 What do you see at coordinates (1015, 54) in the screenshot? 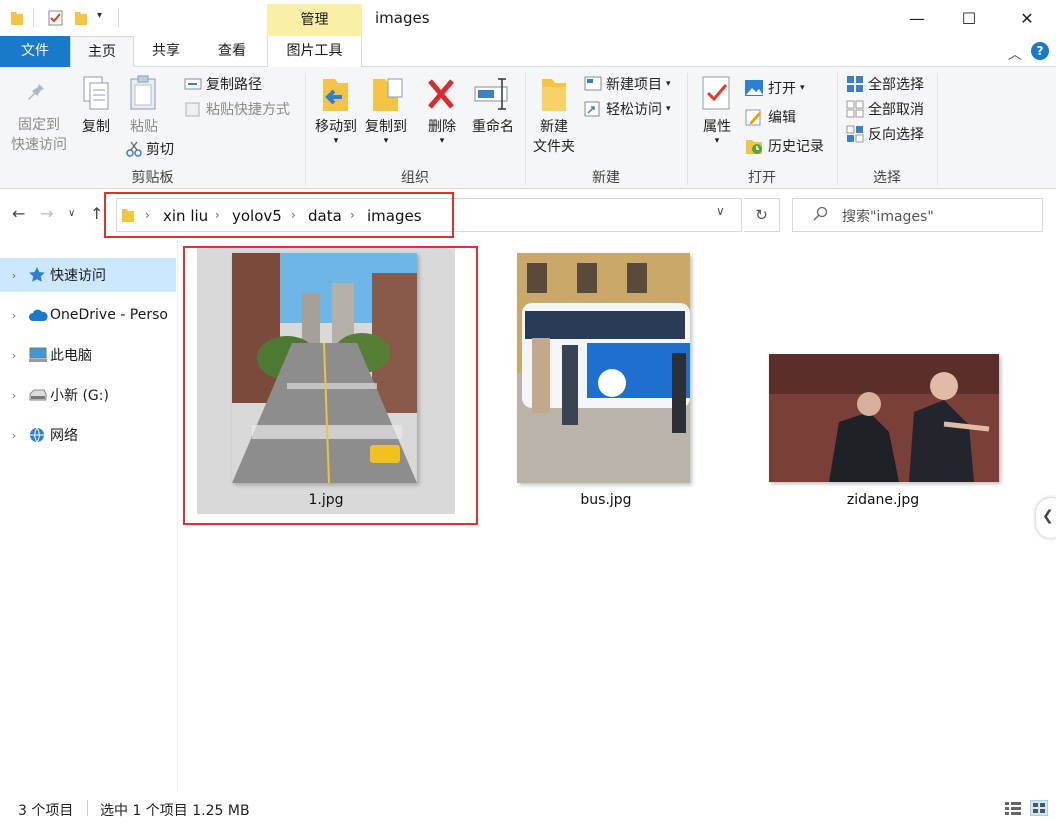
I see `collapse-ribbon-icon: ︿` at bounding box center [1015, 54].